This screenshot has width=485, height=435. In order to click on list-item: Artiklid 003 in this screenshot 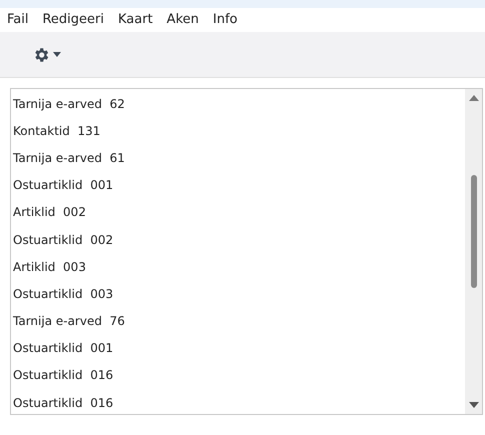, I will do `click(49, 267)`.